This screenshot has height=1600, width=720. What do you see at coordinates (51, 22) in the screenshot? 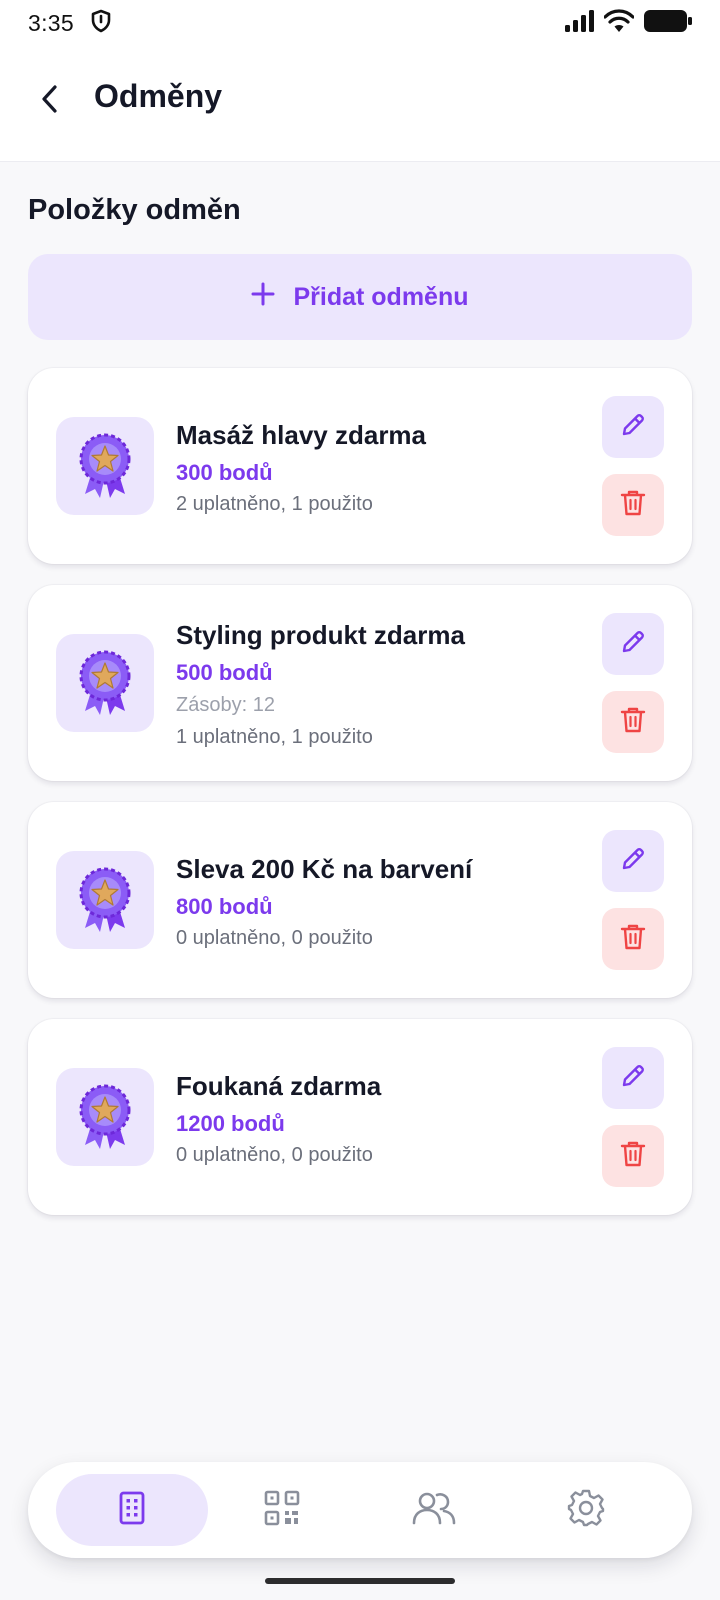
I see `status-time: 3:35` at bounding box center [51, 22].